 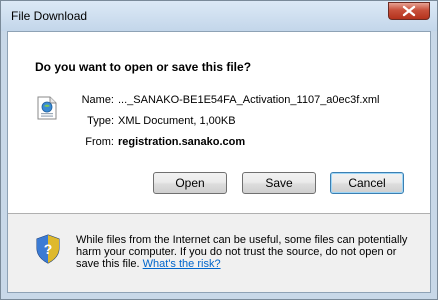 I want to click on name-label: Name:, so click(x=97, y=100).